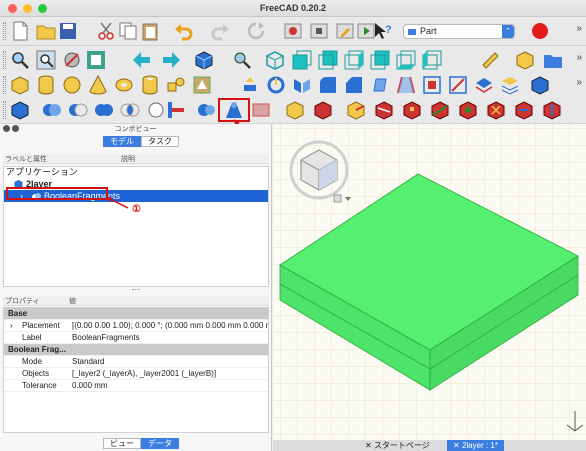  What do you see at coordinates (106, 31) in the screenshot?
I see `cut-icon` at bounding box center [106, 31].